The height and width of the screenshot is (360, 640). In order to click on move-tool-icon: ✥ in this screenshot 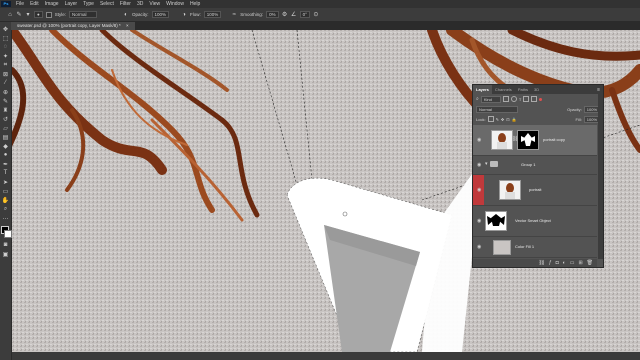, I will do `click(5, 29)`.